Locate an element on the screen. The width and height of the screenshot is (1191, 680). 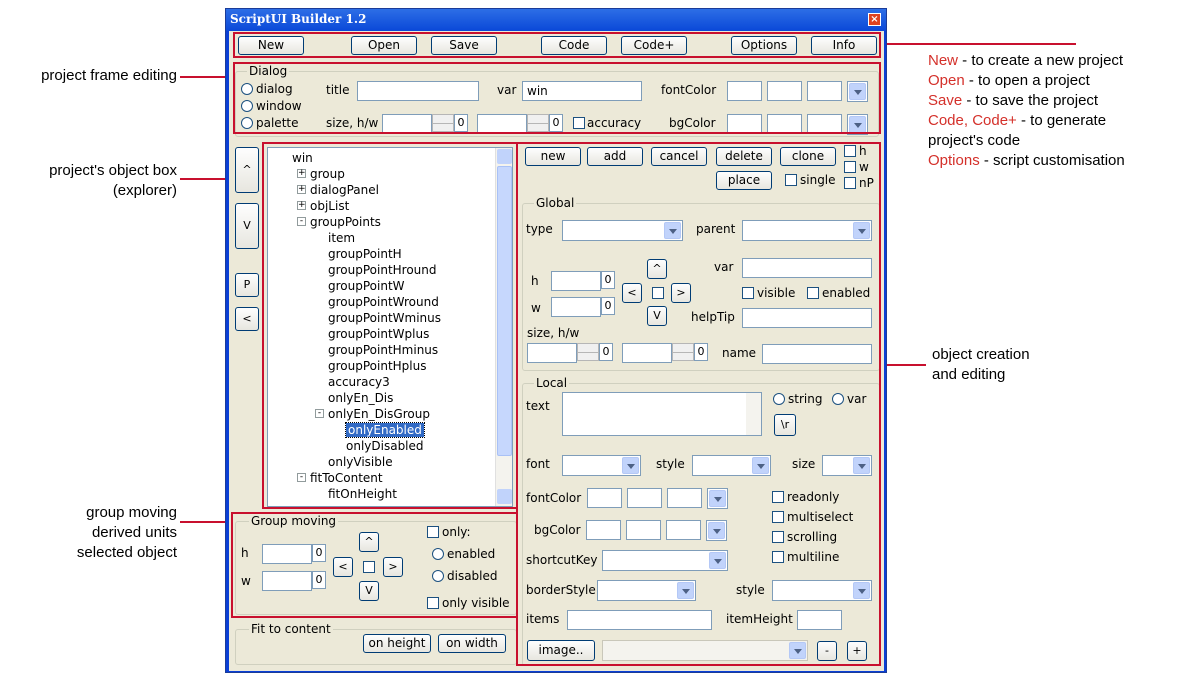
annotation-object-box: project's object box (explorer) is located at coordinates (113, 180).